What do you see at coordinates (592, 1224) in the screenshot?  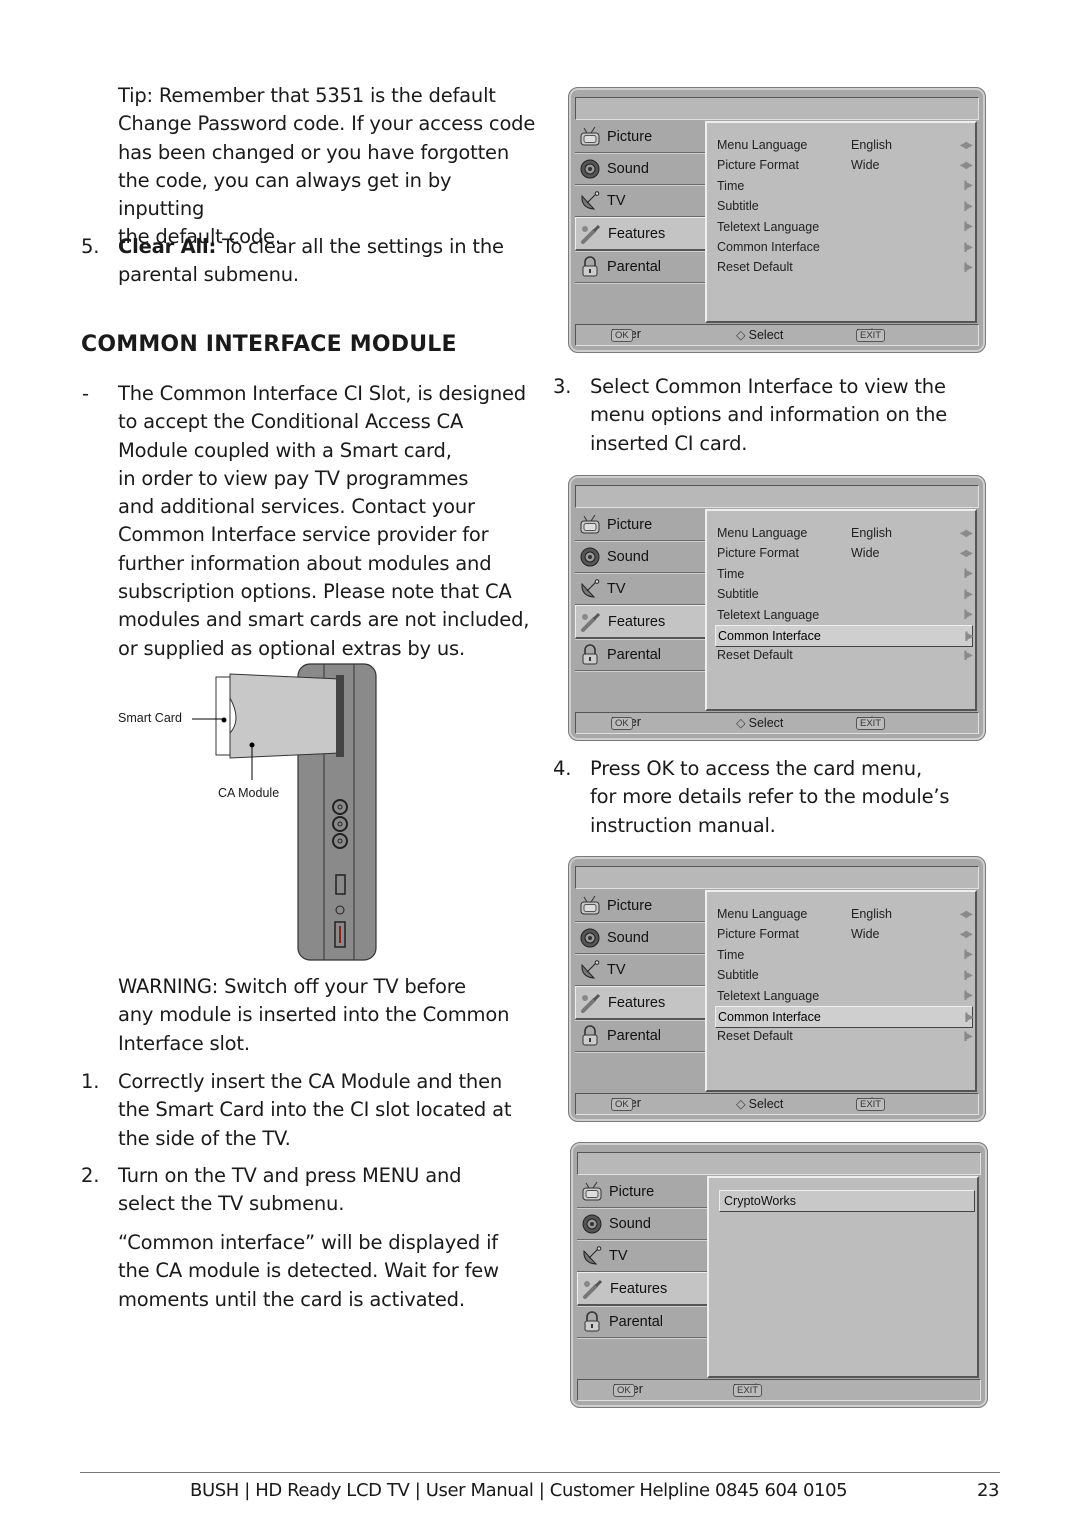 I see `speaker-icon` at bounding box center [592, 1224].